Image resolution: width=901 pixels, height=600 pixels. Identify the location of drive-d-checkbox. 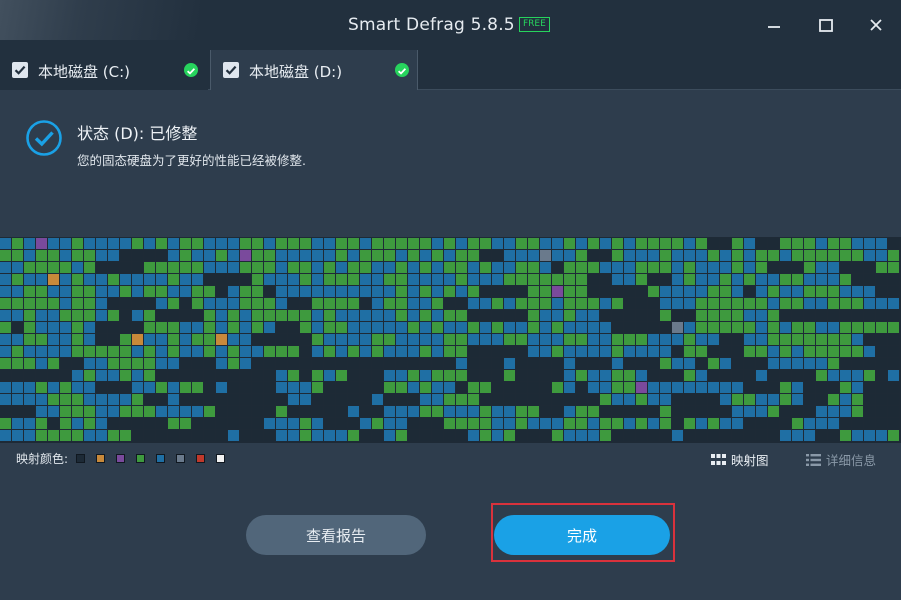
(231, 70).